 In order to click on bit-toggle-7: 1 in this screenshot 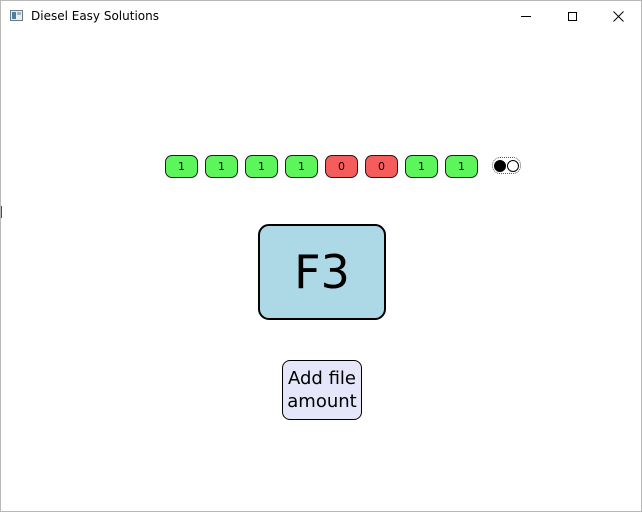, I will do `click(421, 166)`.